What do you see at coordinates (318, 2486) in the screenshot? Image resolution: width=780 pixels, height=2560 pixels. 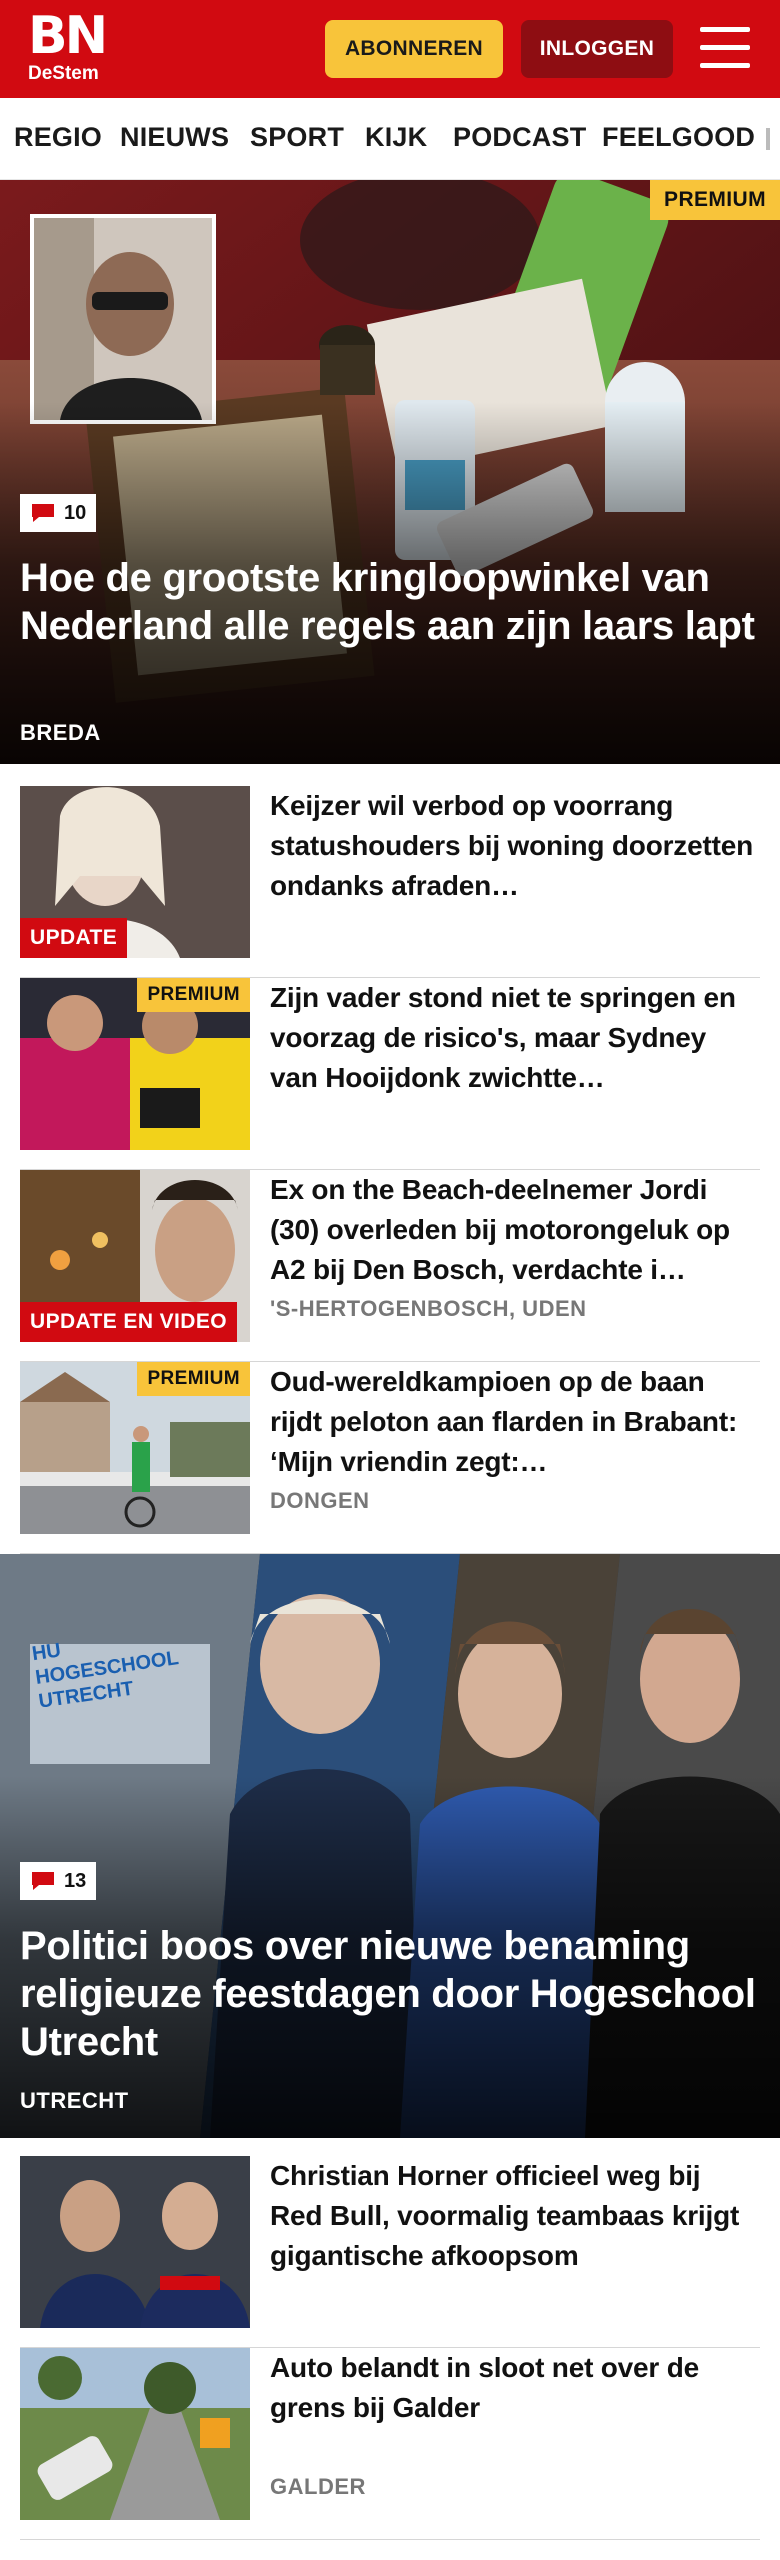 I see `article-location: GALDER` at bounding box center [318, 2486].